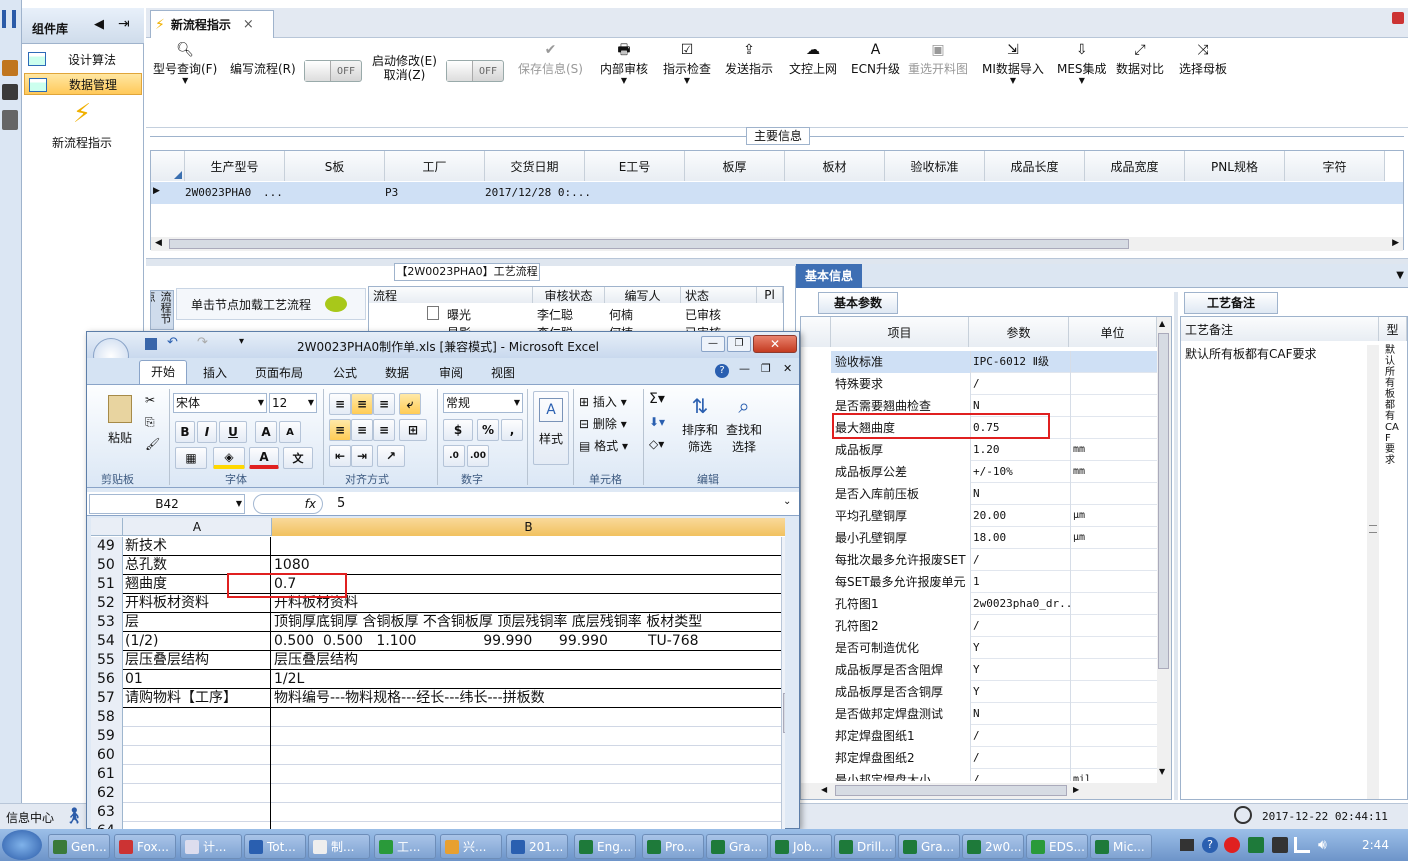 The width and height of the screenshot is (1408, 861). Describe the element at coordinates (713, 344) in the screenshot. I see `minimize-icon: —` at that location.